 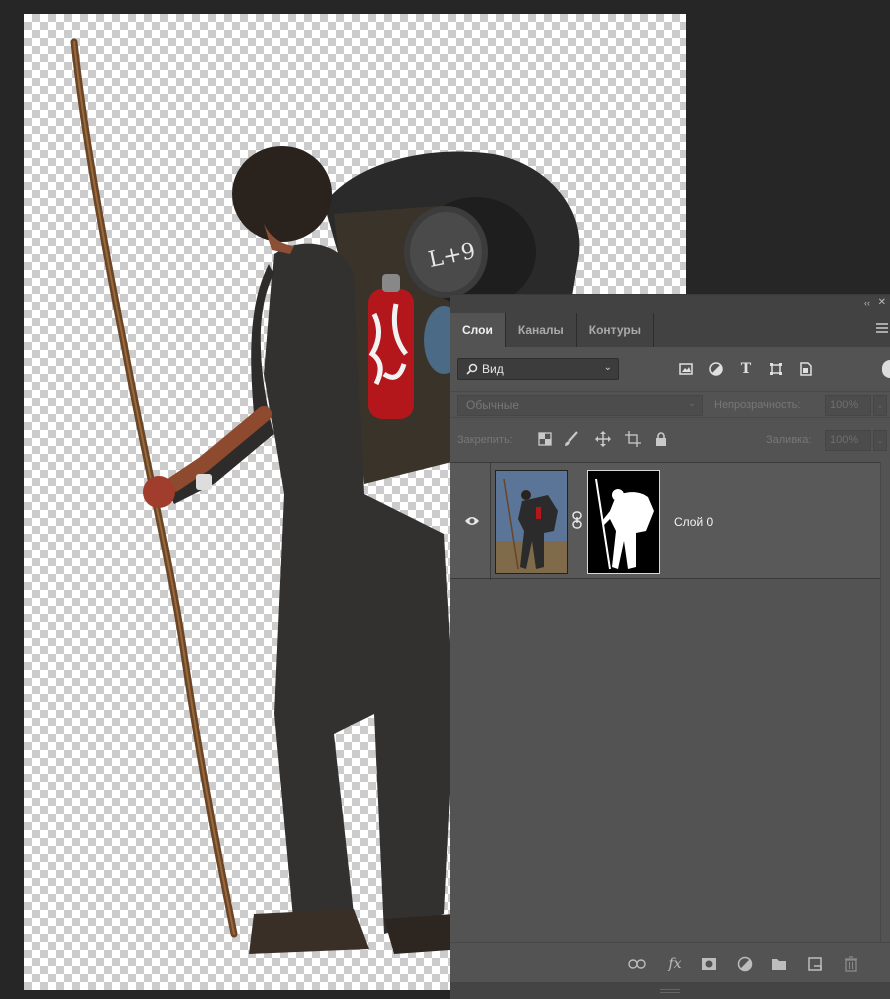 I want to click on new-group-icon, so click(x=779, y=964).